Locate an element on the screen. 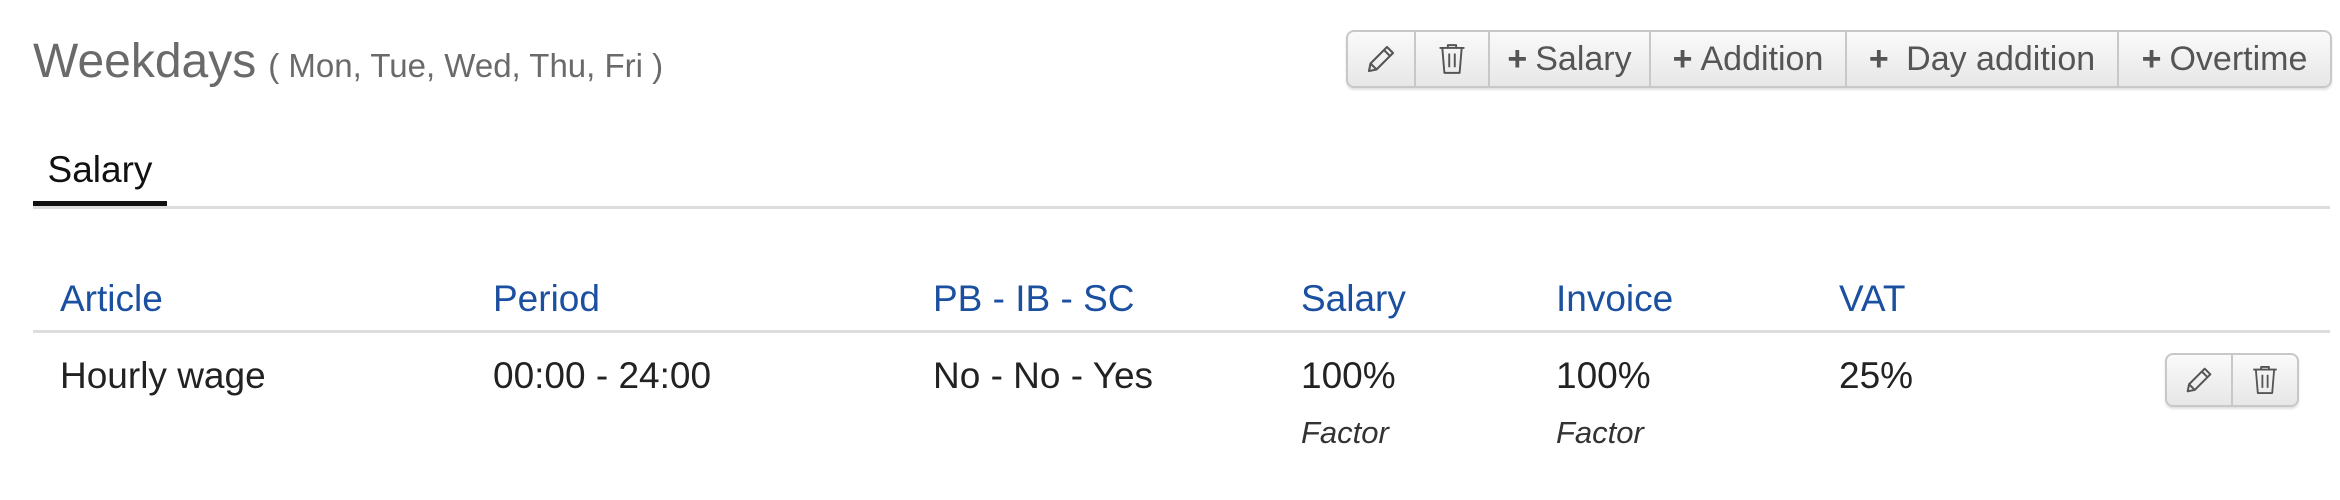 The height and width of the screenshot is (500, 2340). add-day-addition-button: + Day addition is located at coordinates (1983, 59).